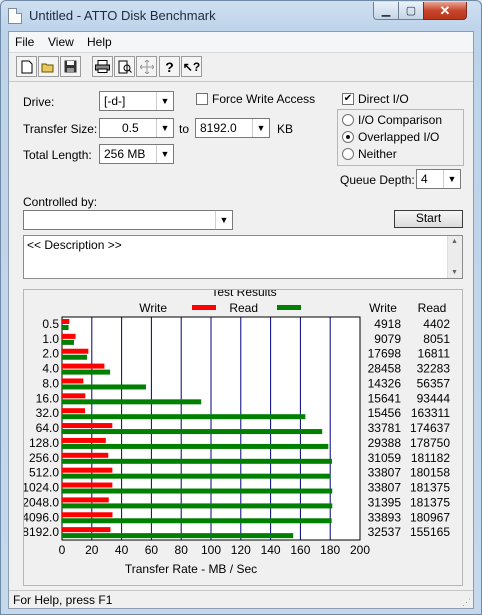  Describe the element at coordinates (348, 120) in the screenshot. I see `io-comparison-radio` at that location.